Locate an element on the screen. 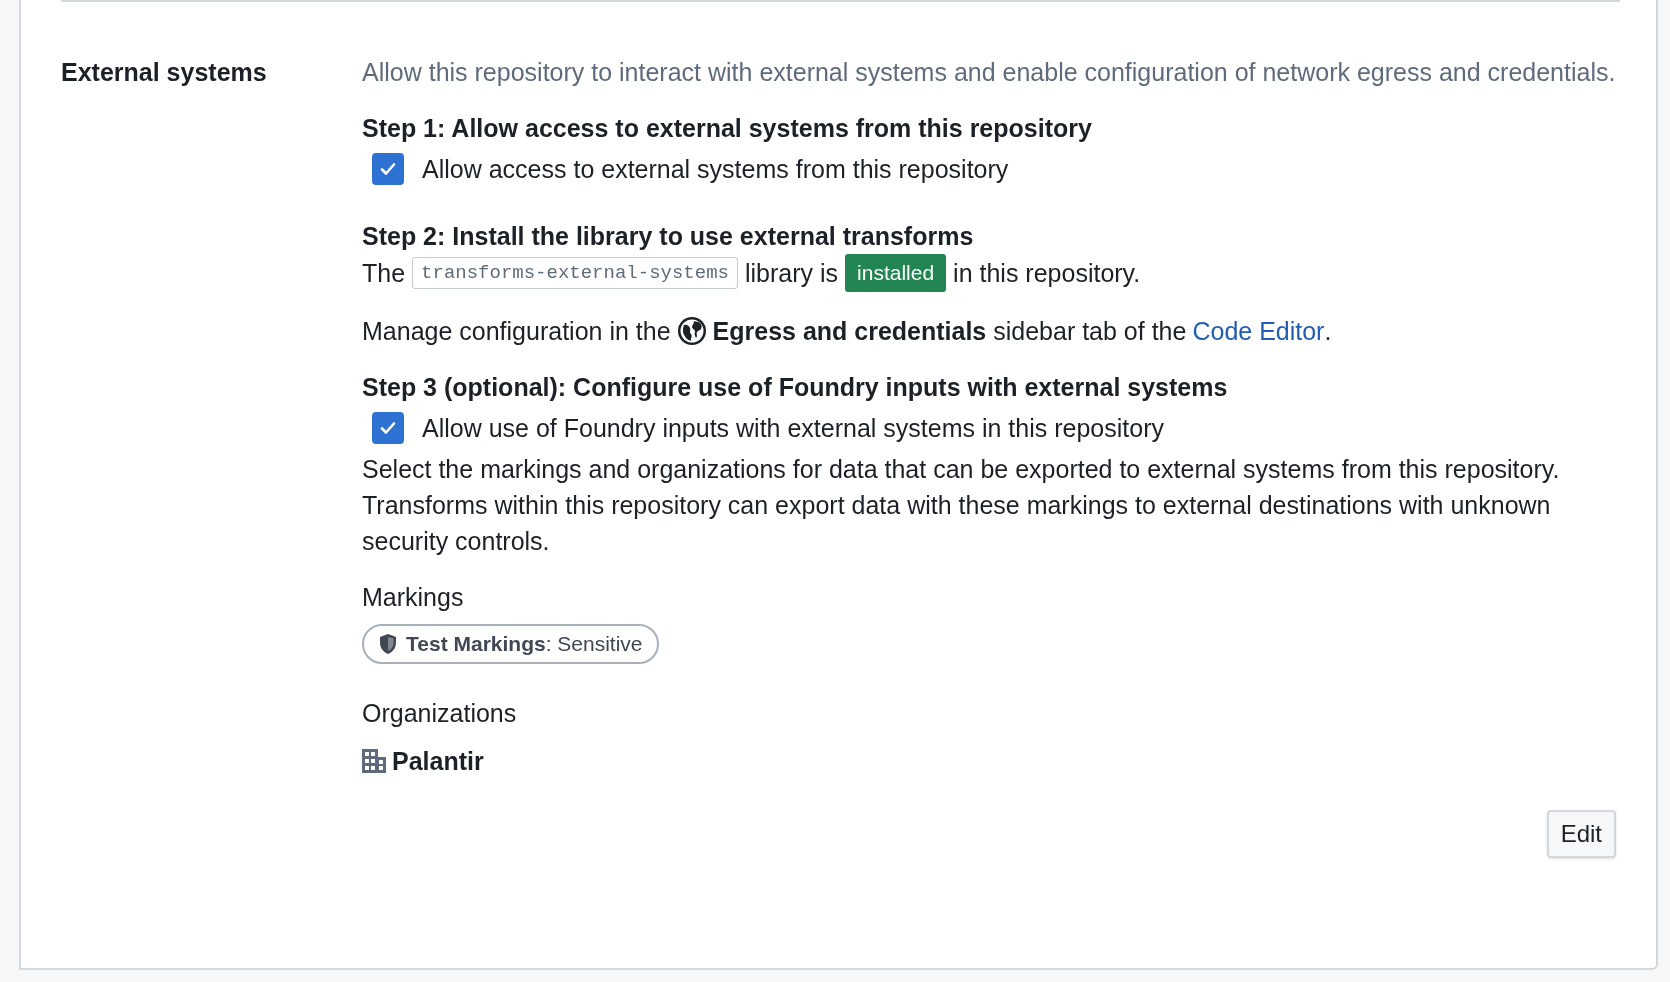 The width and height of the screenshot is (1670, 982). library-name: transforms-external-systems is located at coordinates (575, 273).